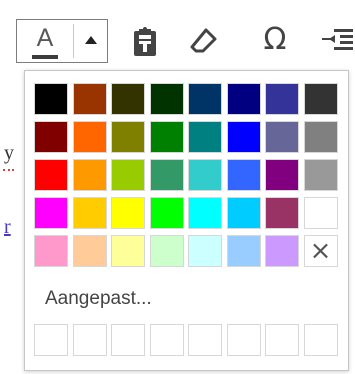  Describe the element at coordinates (320, 251) in the screenshot. I see `remove-color-button: ×` at that location.